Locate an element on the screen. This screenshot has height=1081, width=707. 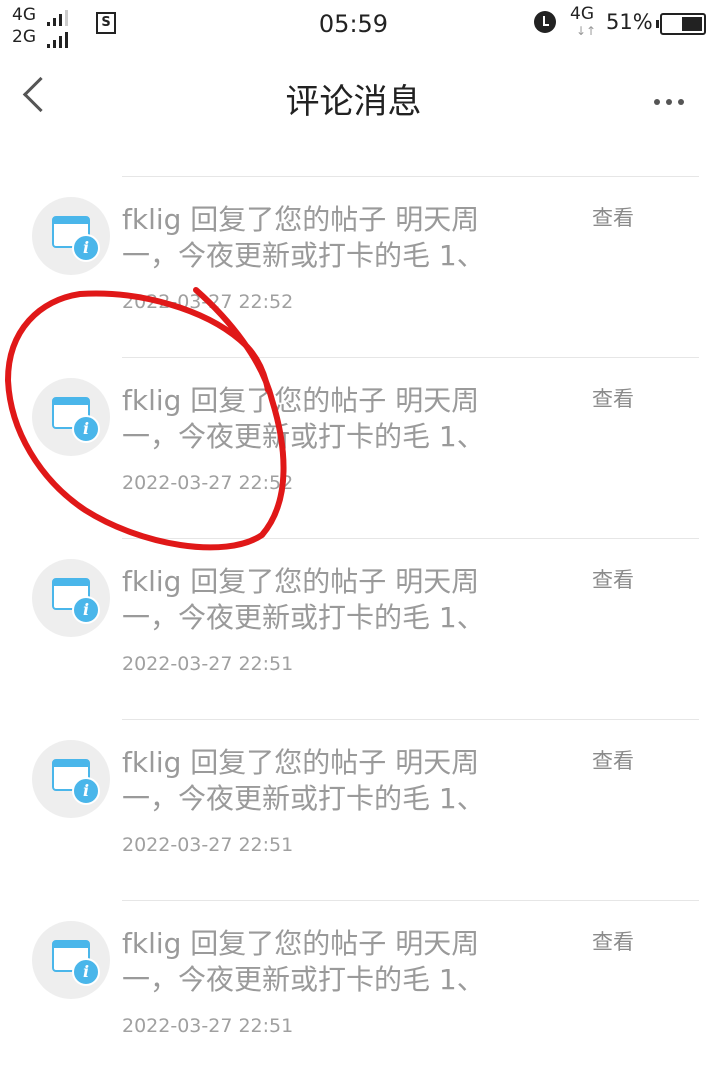
status-time: 05:59 is located at coordinates (353, 24).